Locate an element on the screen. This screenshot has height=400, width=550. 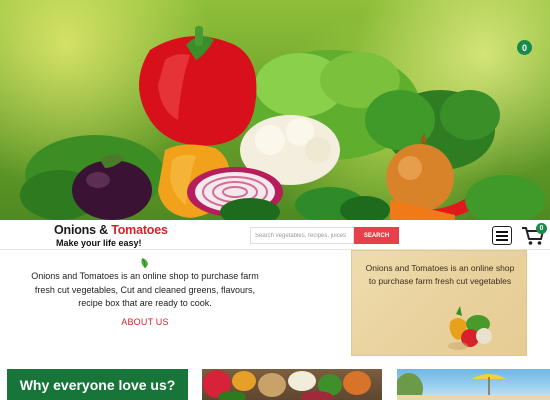
menu-button is located at coordinates (502, 235).